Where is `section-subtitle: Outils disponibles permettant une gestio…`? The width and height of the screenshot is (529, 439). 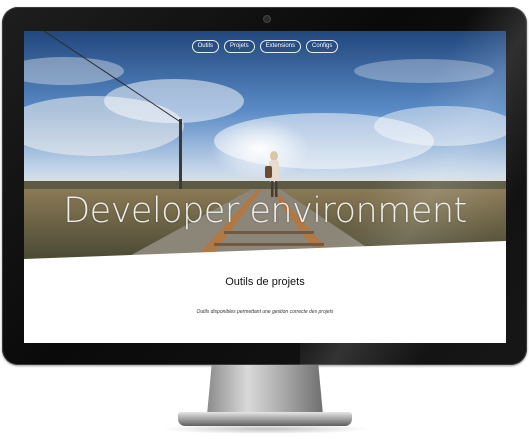 section-subtitle: Outils disponibles permettant une gestio… is located at coordinates (265, 312).